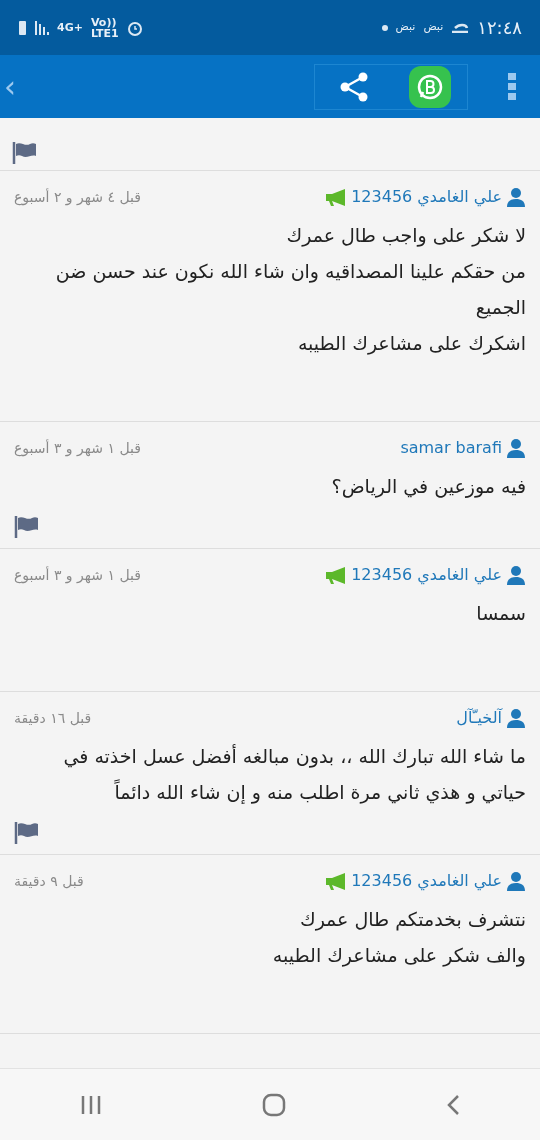 This screenshot has width=540, height=1140. Describe the element at coordinates (384, 27) in the screenshot. I see `dot-icon` at that location.